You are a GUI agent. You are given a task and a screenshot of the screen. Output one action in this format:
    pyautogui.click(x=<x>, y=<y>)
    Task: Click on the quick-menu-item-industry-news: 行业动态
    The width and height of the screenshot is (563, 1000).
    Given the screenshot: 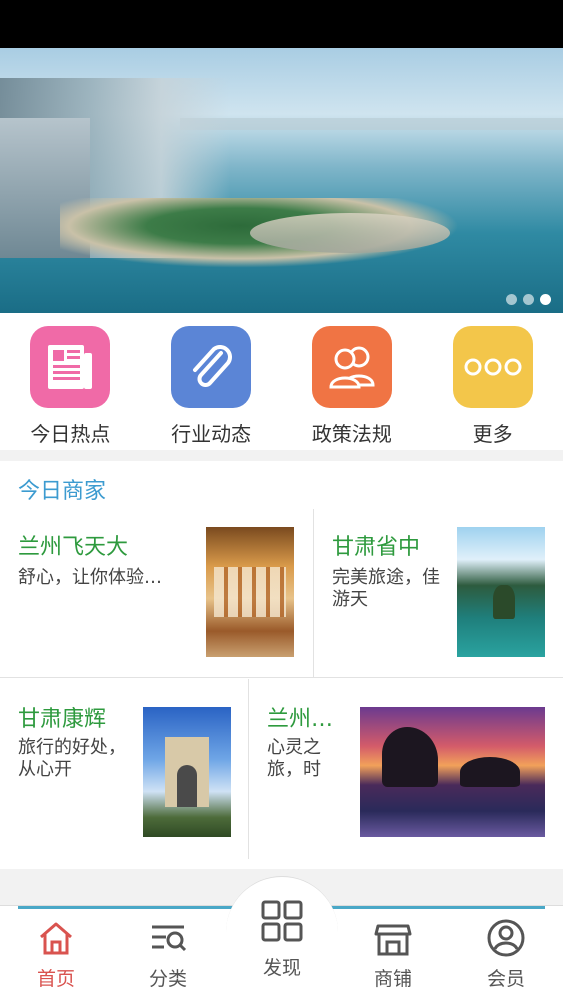 What is the action you would take?
    pyautogui.click(x=211, y=381)
    